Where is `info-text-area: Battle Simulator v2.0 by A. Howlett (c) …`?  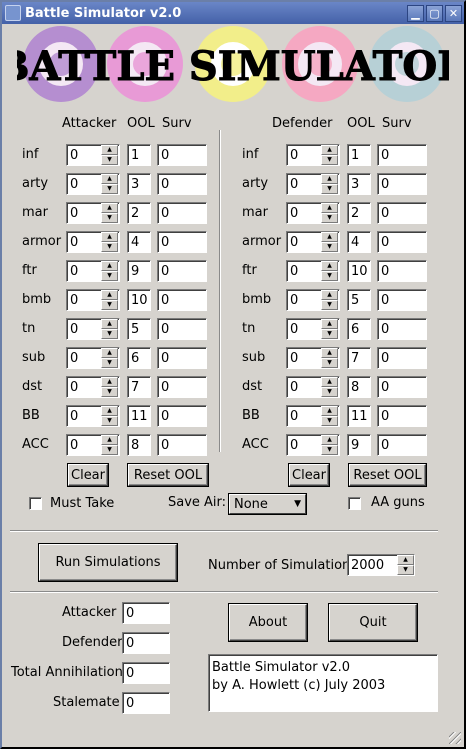
info-text-area: Battle Simulator v2.0 by A. Howlett (c) … is located at coordinates (323, 683).